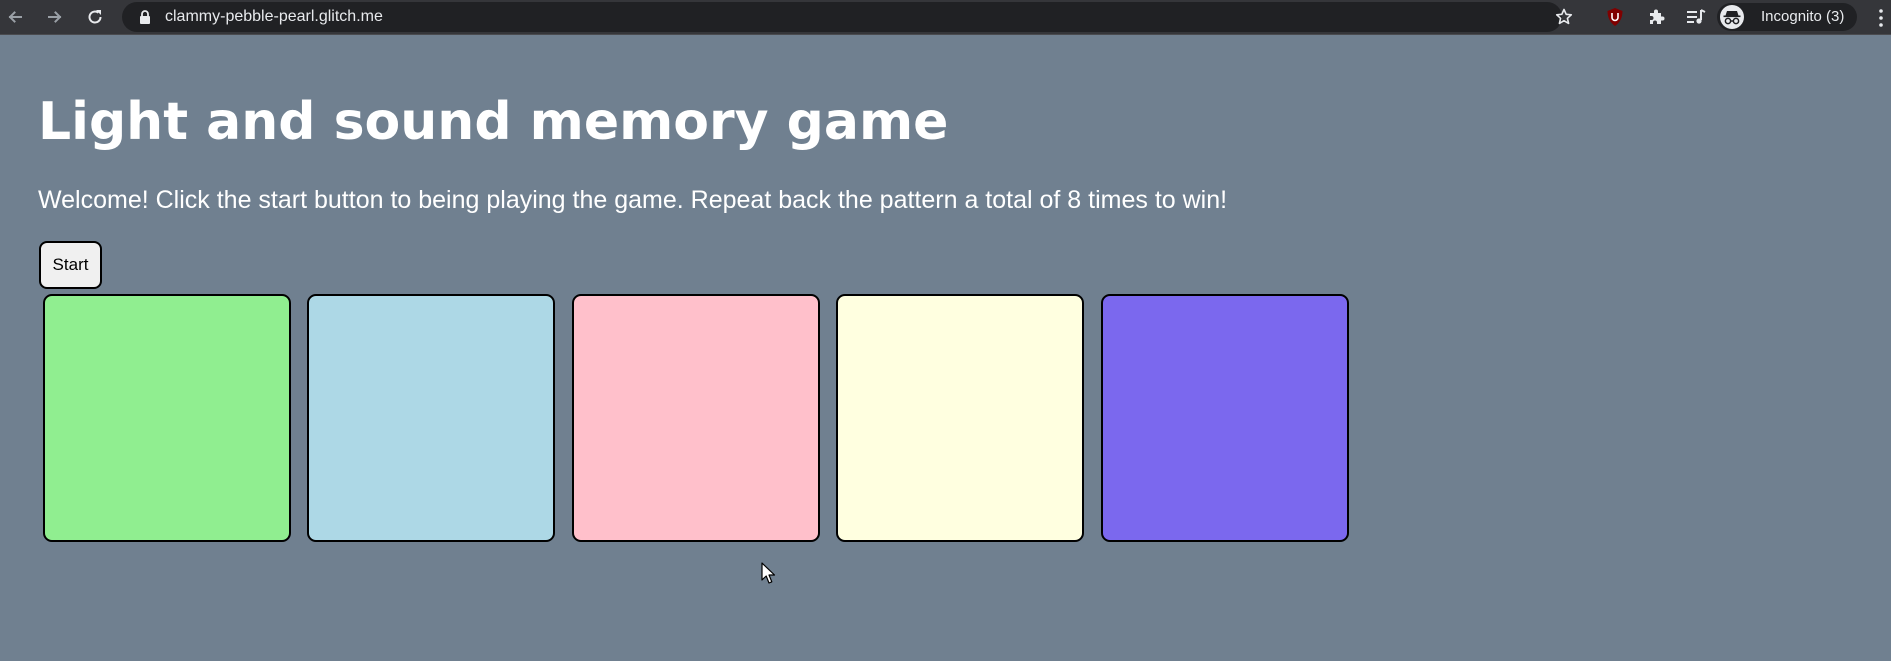 Image resolution: width=1891 pixels, height=661 pixels. I want to click on ublock-extension-button, so click(1615, 17).